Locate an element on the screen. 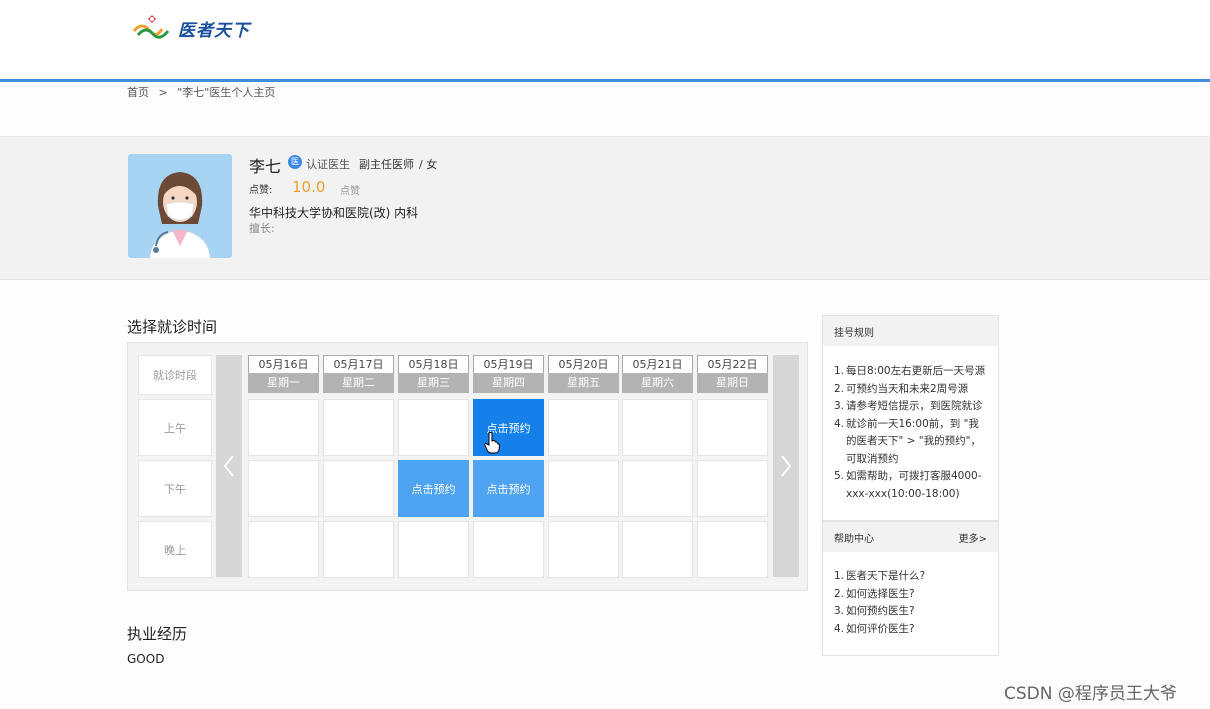 The image size is (1210, 709). day-date: 05月17日 is located at coordinates (358, 364).